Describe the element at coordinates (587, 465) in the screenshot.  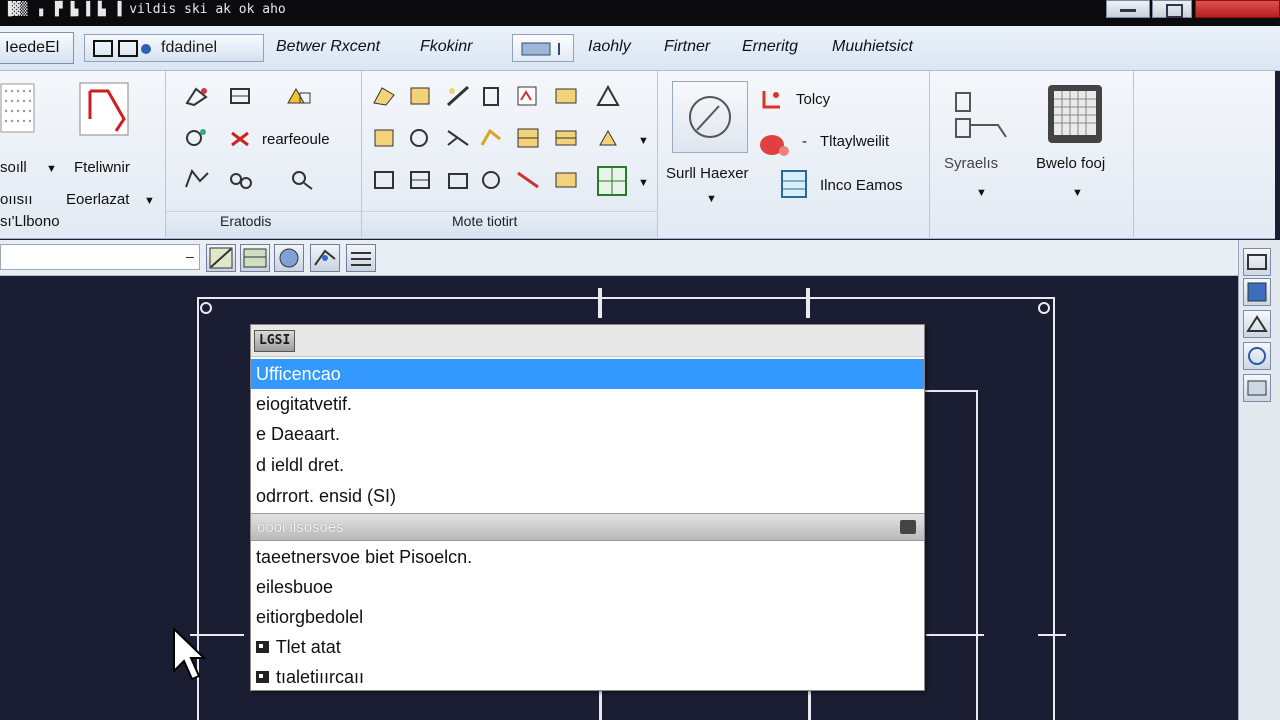
I see `list-item: d ieldl dret.` at that location.